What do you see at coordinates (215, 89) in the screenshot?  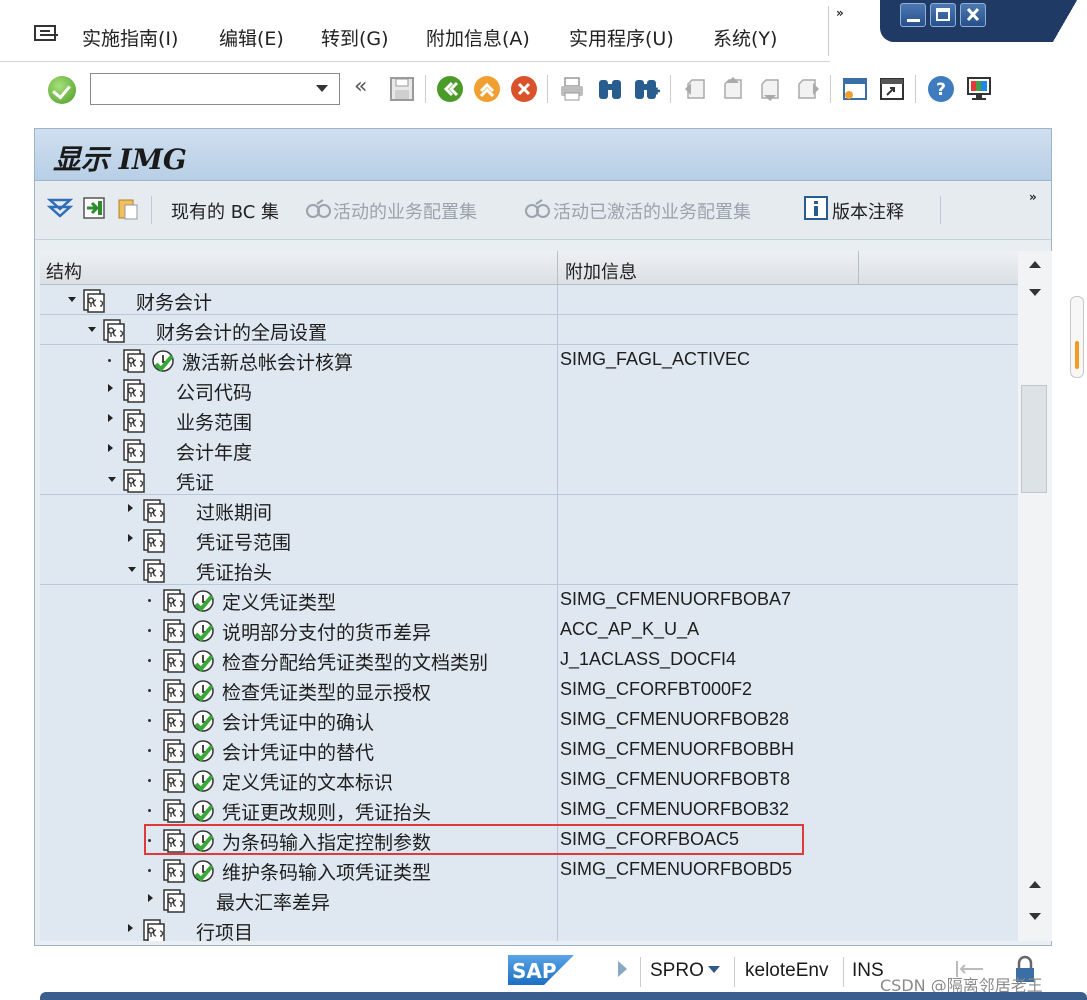 I see `command-field` at bounding box center [215, 89].